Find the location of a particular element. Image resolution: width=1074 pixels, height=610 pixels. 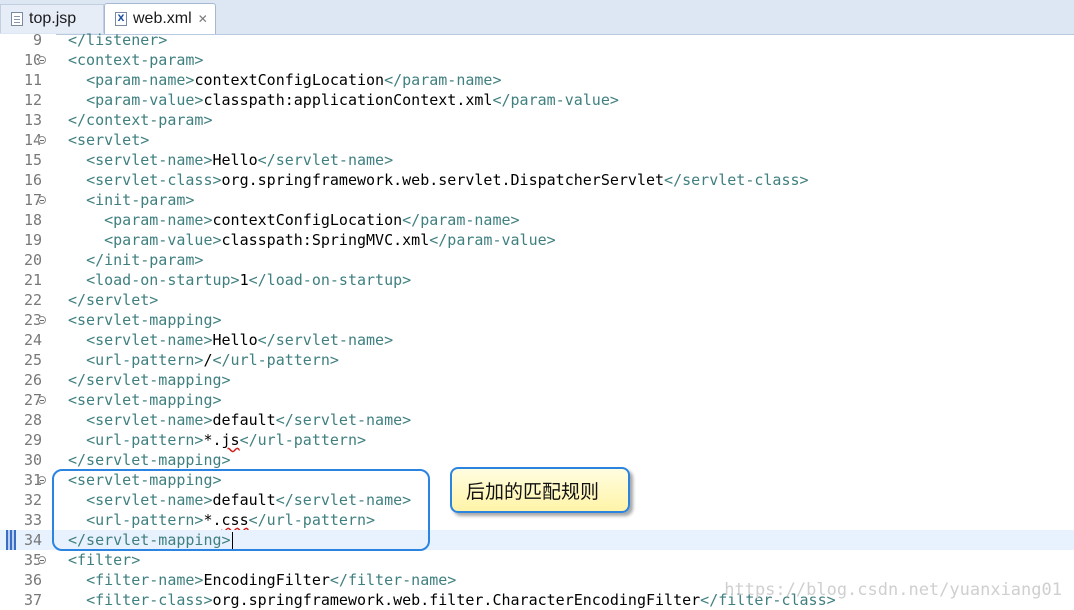

line-number: 19 is located at coordinates (32, 240).